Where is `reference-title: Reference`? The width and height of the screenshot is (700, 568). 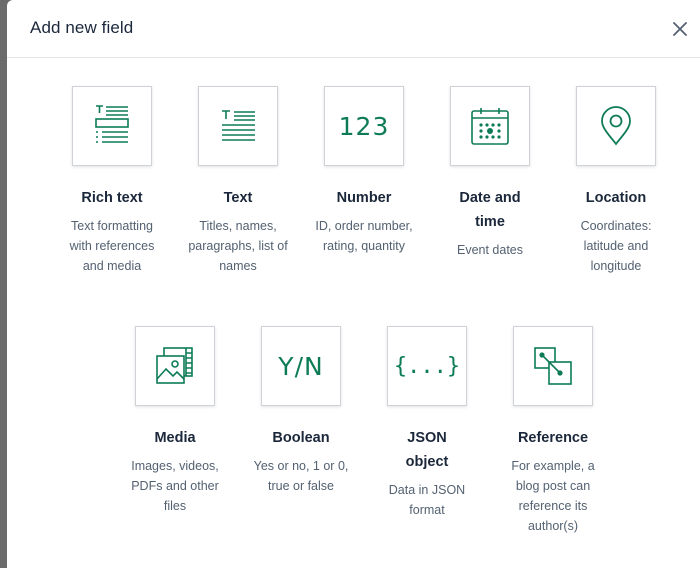 reference-title: Reference is located at coordinates (553, 438).